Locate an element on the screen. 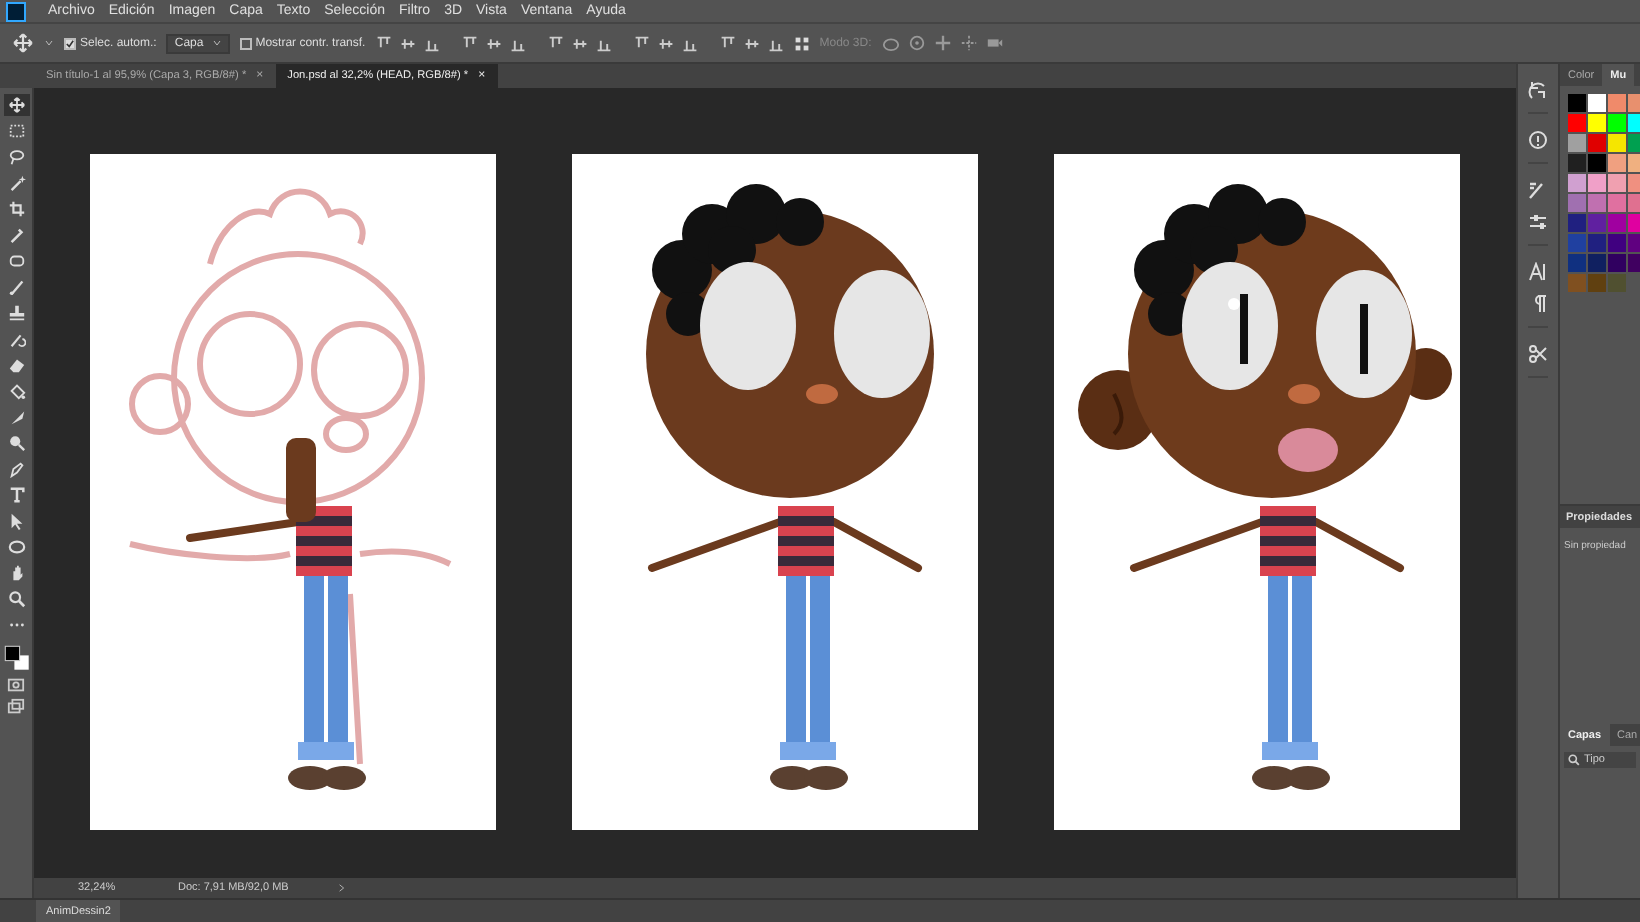 This screenshot has height=922, width=1640. adjustments-icon is located at coordinates (1538, 222).